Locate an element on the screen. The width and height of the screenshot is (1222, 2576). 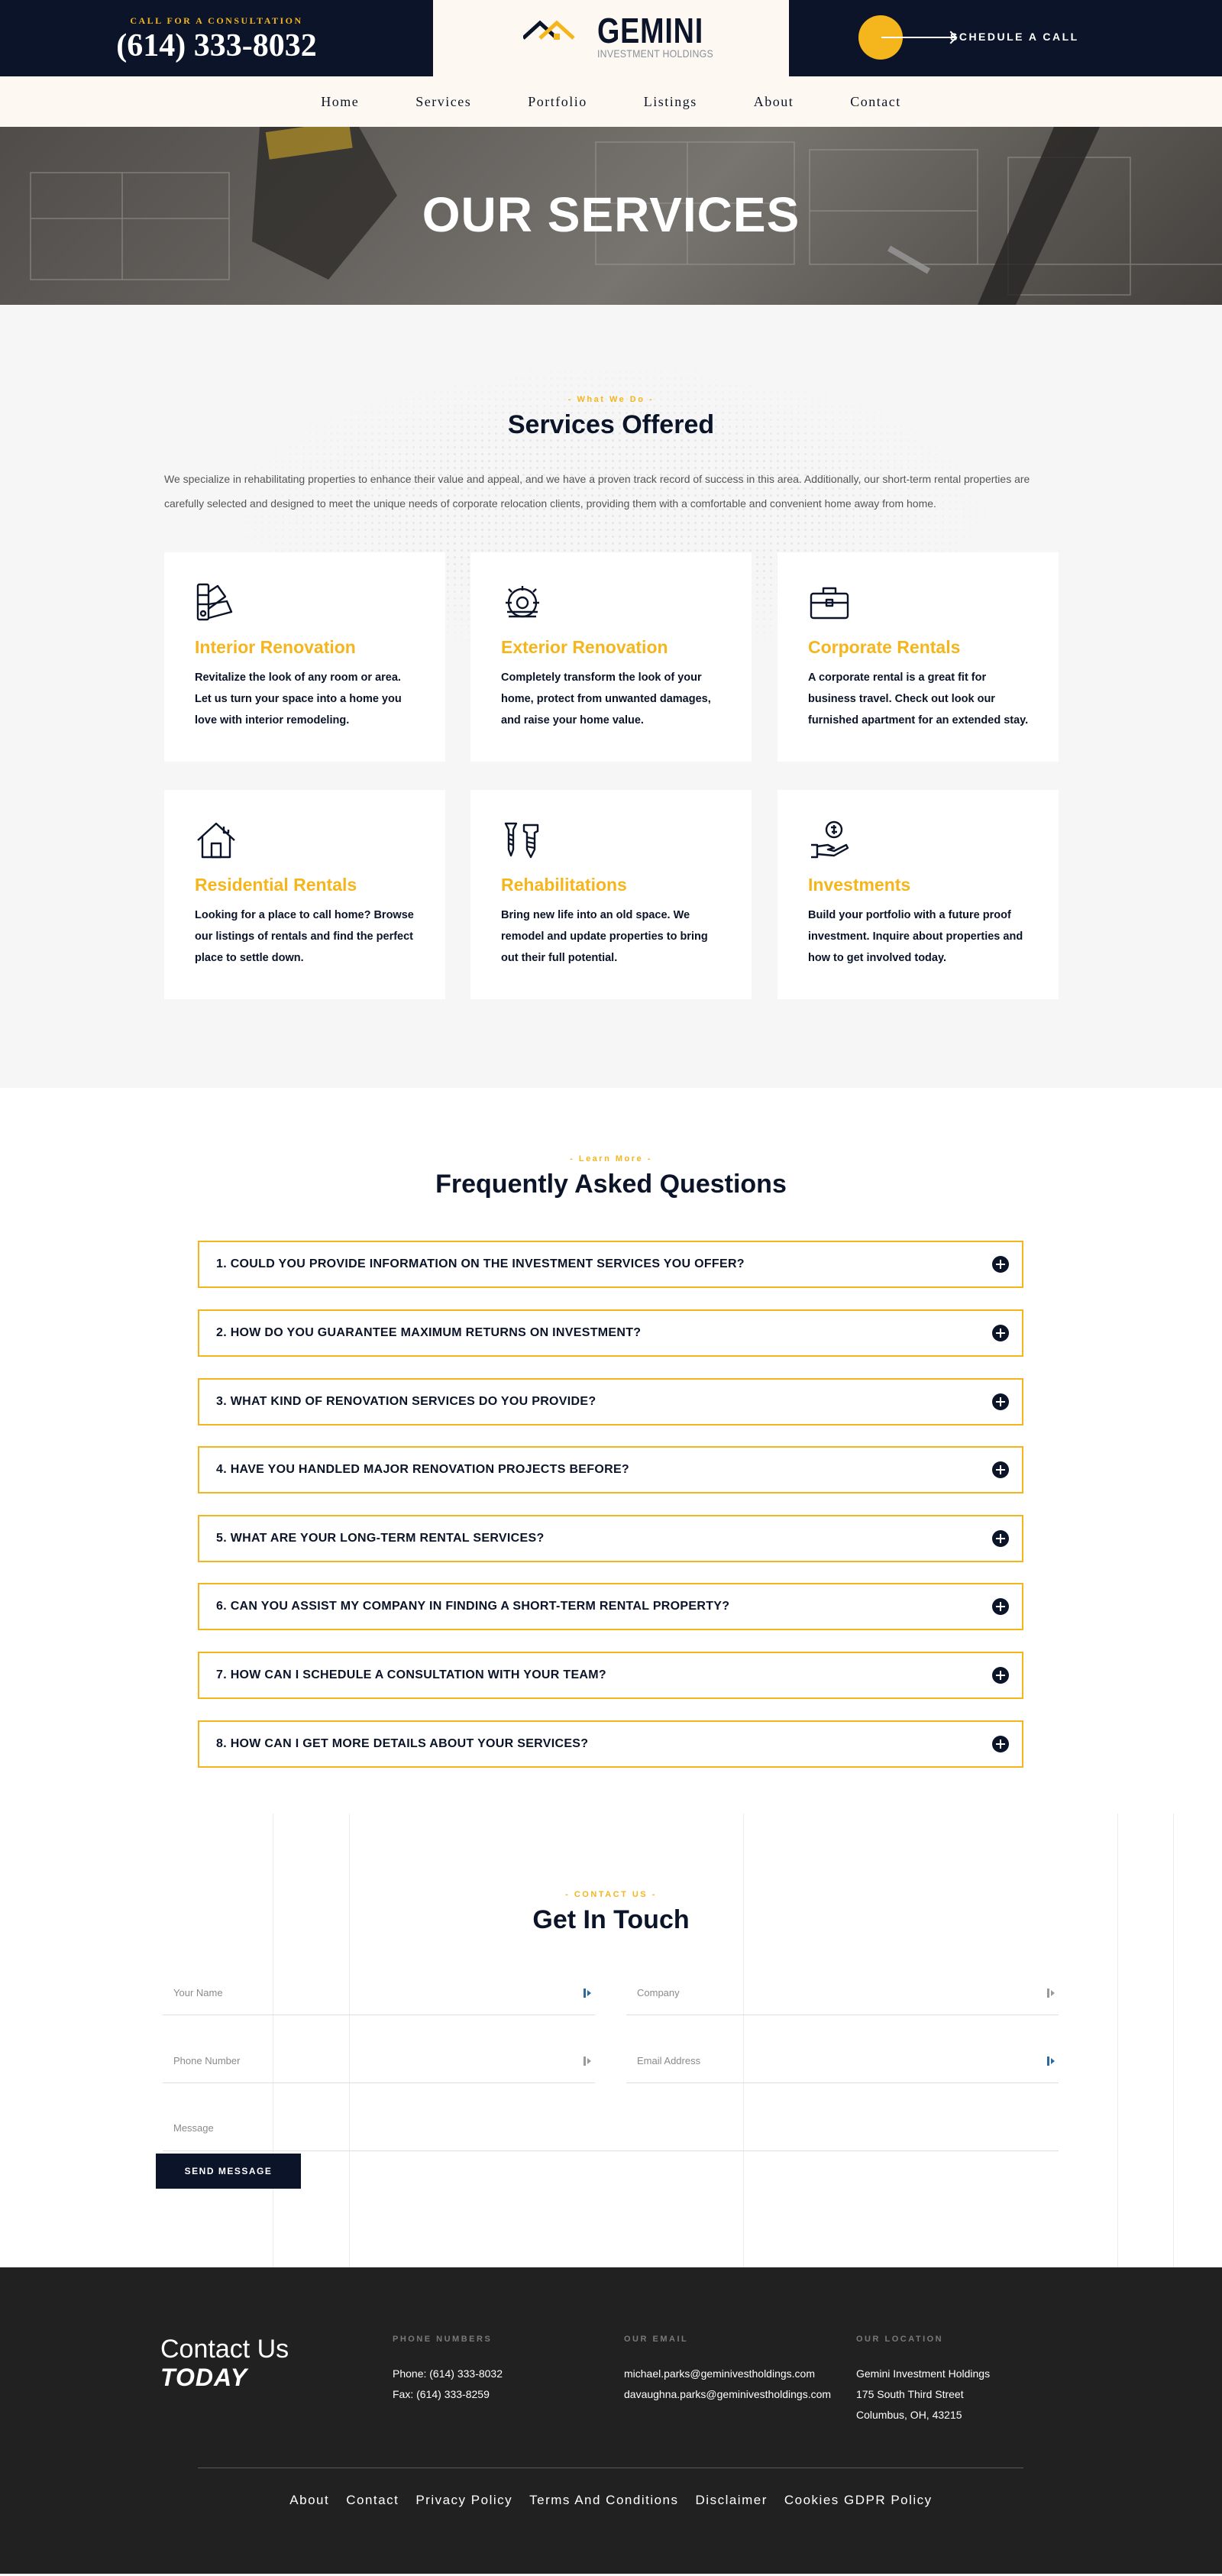
faq-title: Frequently Asked Questions is located at coordinates (611, 1184).